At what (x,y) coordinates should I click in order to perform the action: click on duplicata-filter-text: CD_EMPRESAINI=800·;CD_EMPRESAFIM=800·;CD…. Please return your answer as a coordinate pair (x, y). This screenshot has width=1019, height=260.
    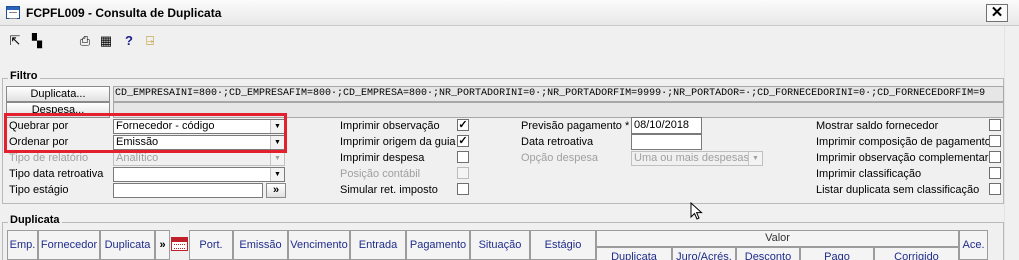
    Looking at the image, I should click on (558, 94).